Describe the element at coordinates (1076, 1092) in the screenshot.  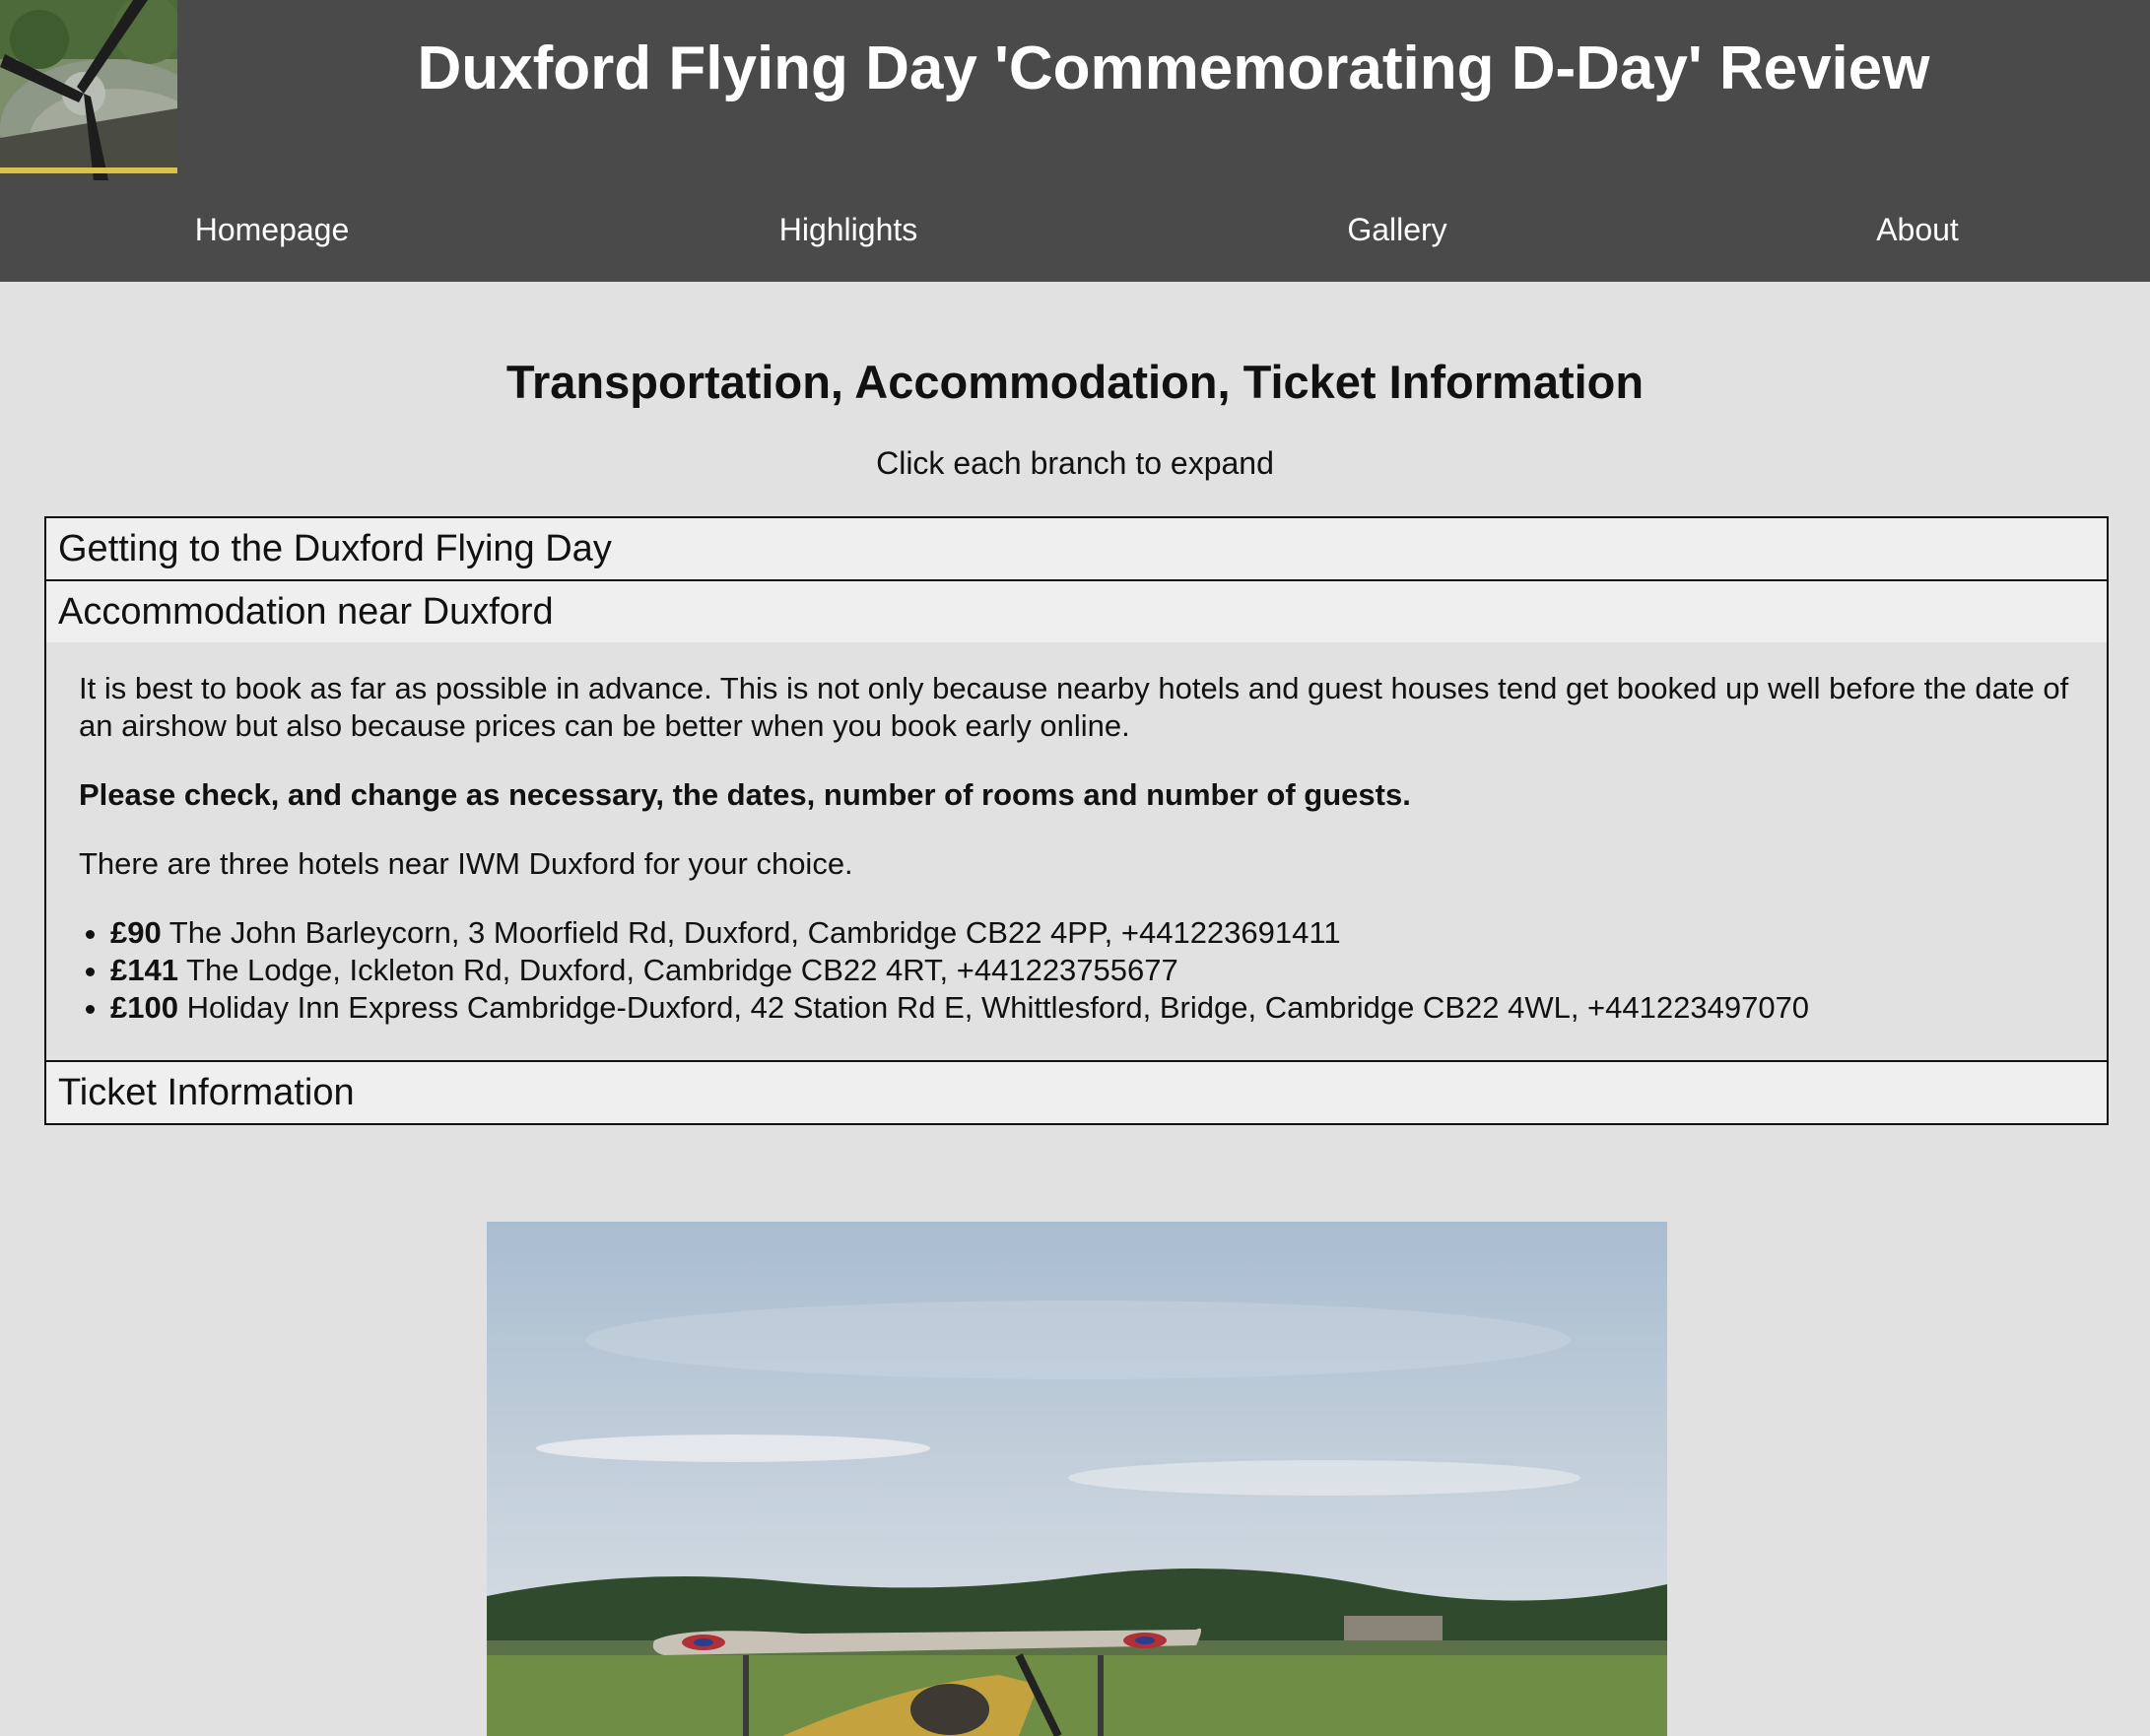
I see `accordion-header-tickets: Ticket Information` at that location.